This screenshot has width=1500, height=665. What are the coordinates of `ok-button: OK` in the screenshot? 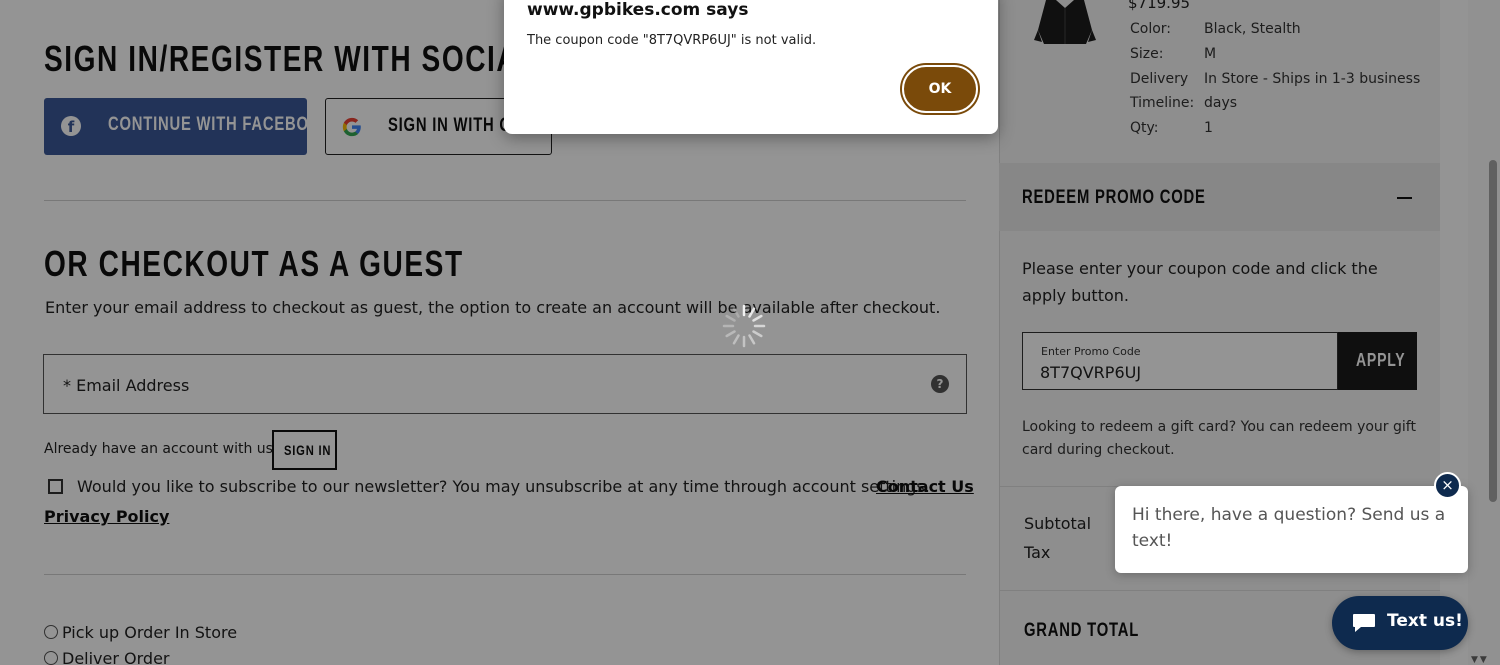 It's located at (940, 89).